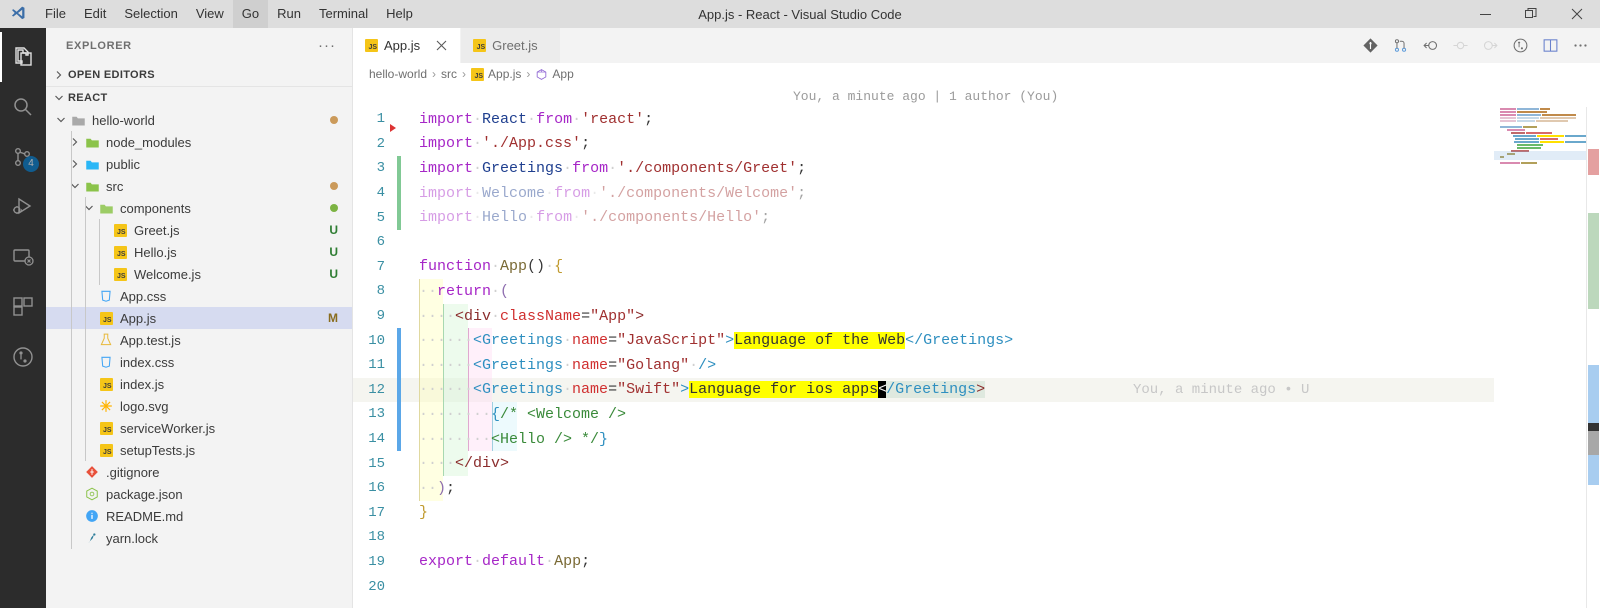  What do you see at coordinates (327, 45) in the screenshot?
I see `sidebar-more-actions-icon: ···` at bounding box center [327, 45].